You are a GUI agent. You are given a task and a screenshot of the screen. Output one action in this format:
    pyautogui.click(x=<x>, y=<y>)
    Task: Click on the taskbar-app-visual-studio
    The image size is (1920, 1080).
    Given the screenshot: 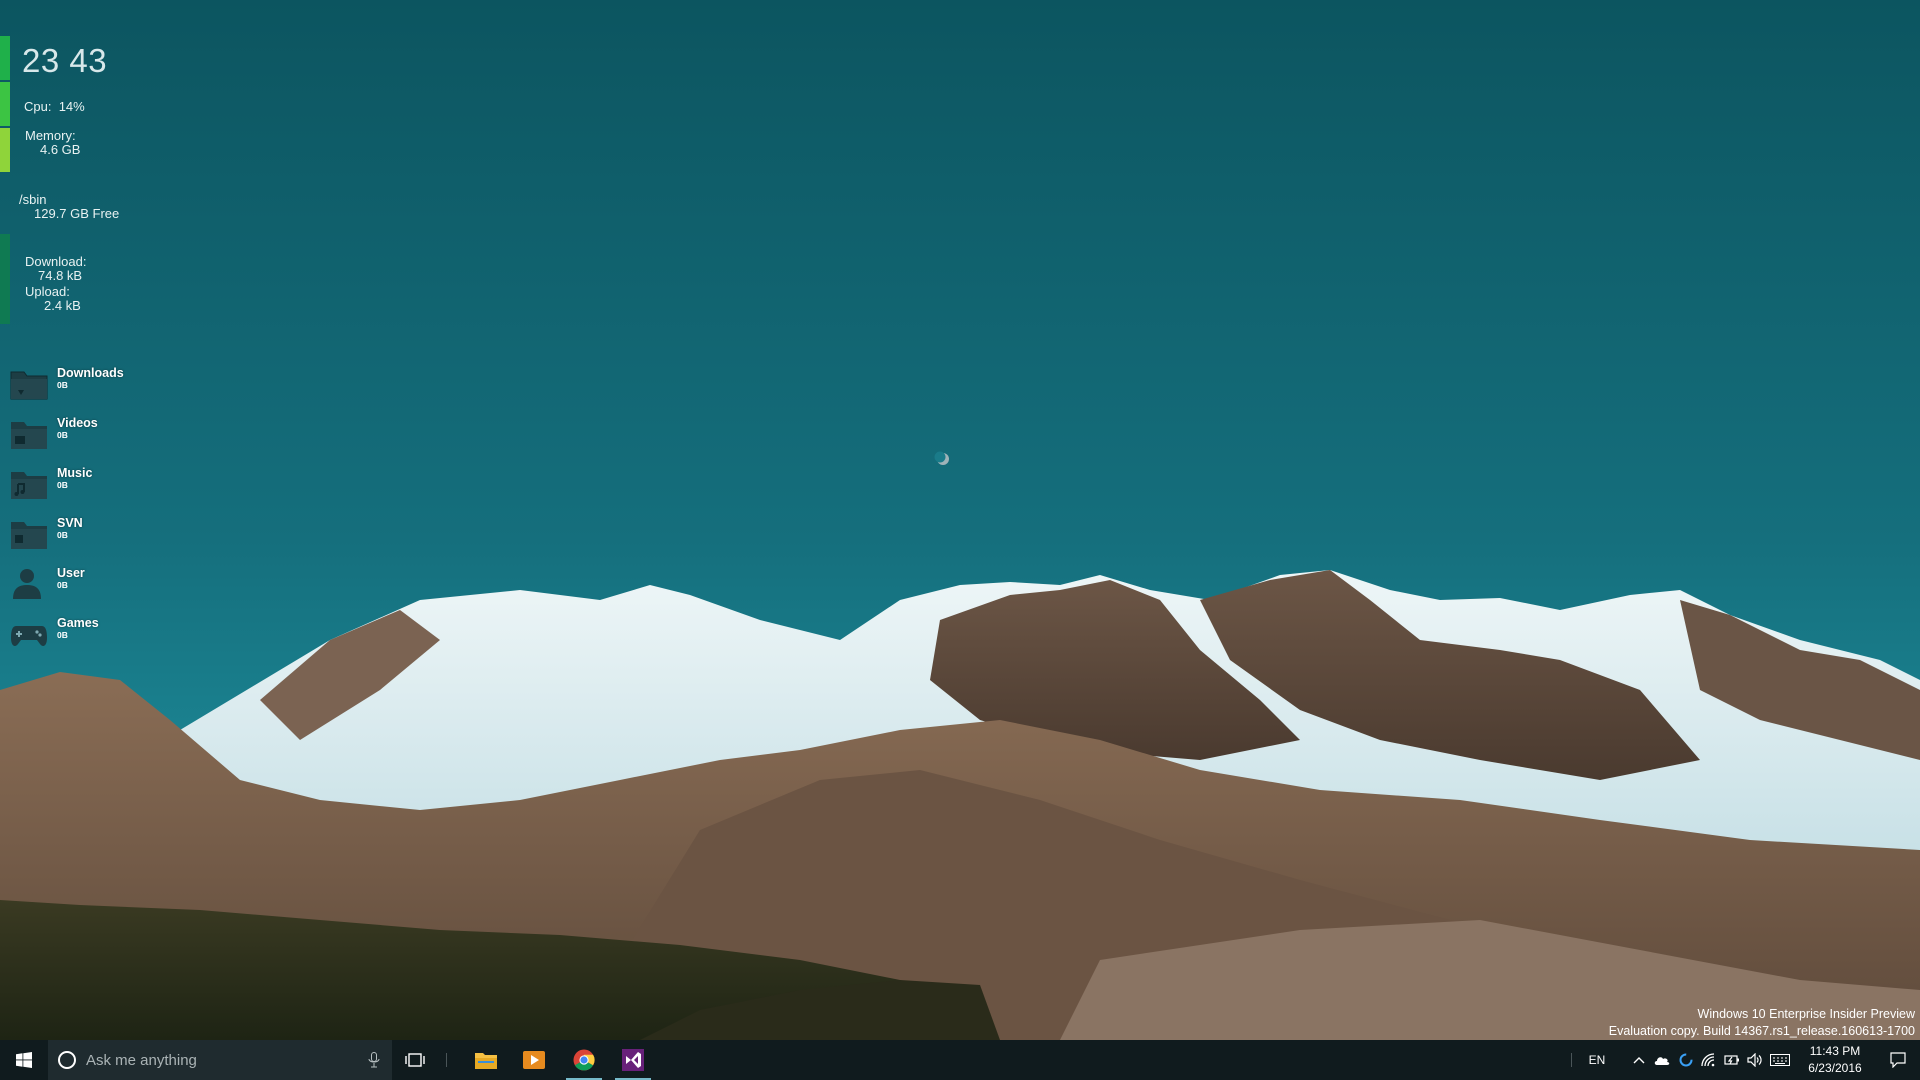 What is the action you would take?
    pyautogui.click(x=633, y=1060)
    